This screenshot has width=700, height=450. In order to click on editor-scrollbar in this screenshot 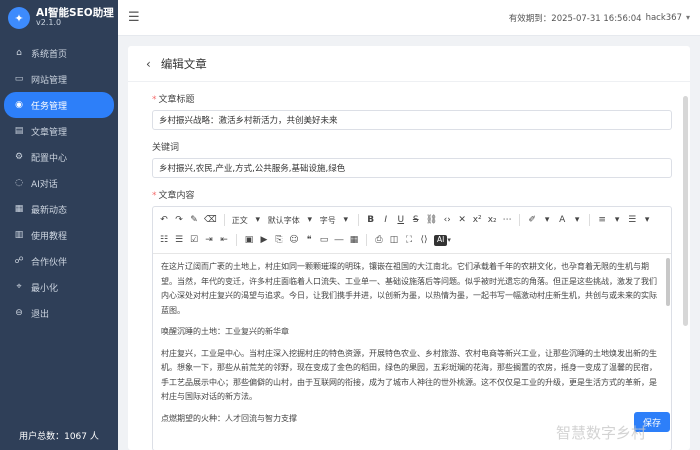, I will do `click(668, 282)`.